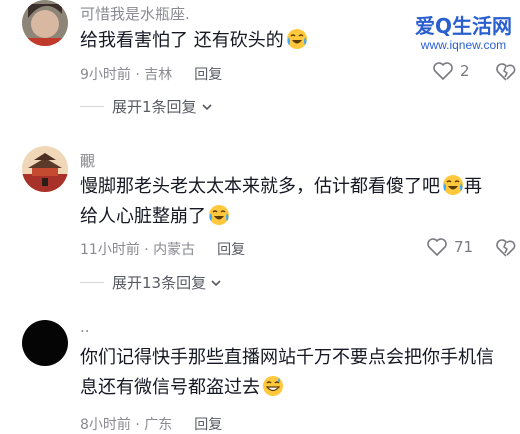 The height and width of the screenshot is (434, 520). Describe the element at coordinates (85, 327) in the screenshot. I see `comment-username: ..` at that location.